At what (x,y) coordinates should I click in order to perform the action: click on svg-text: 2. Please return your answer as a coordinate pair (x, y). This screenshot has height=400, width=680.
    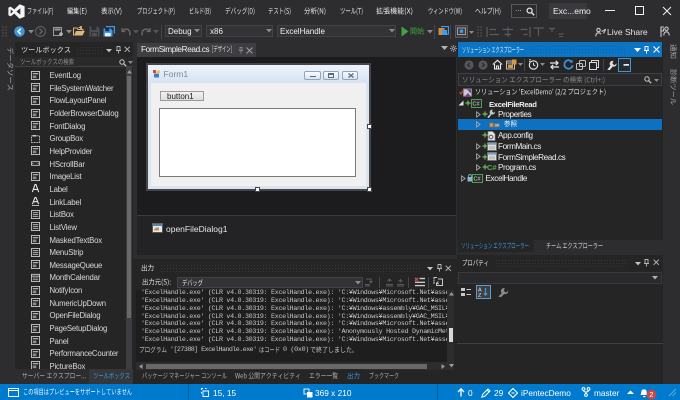
    Looking at the image, I should click on (651, 394).